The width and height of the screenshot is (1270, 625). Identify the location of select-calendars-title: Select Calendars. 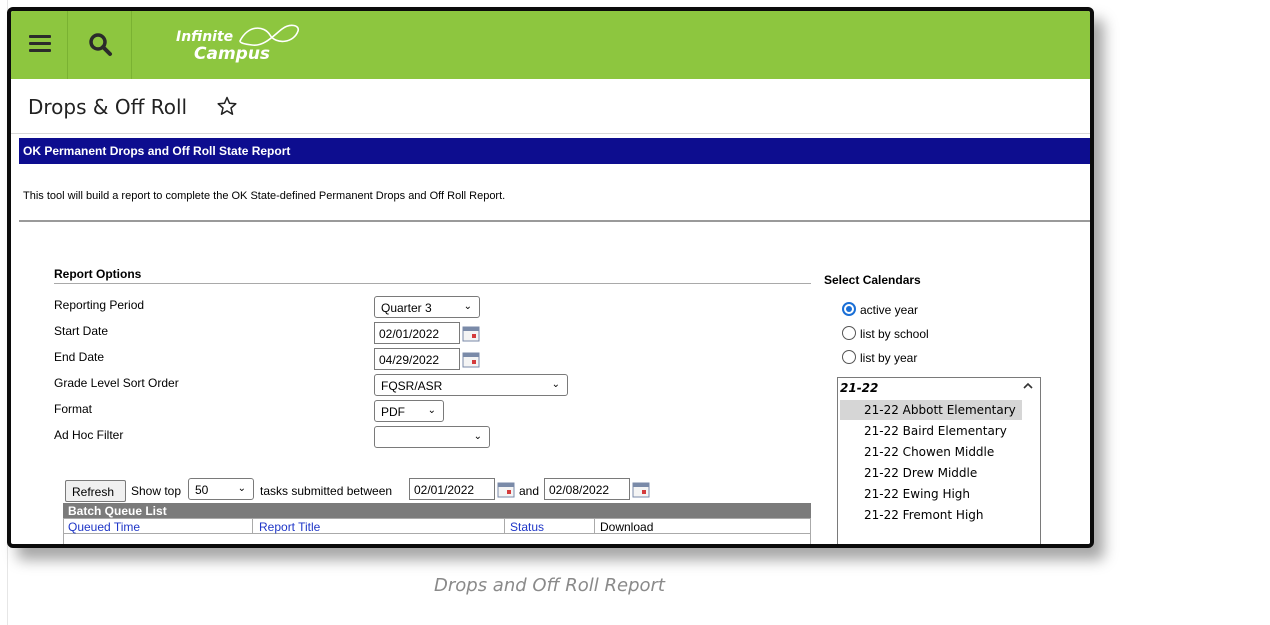
(872, 280).